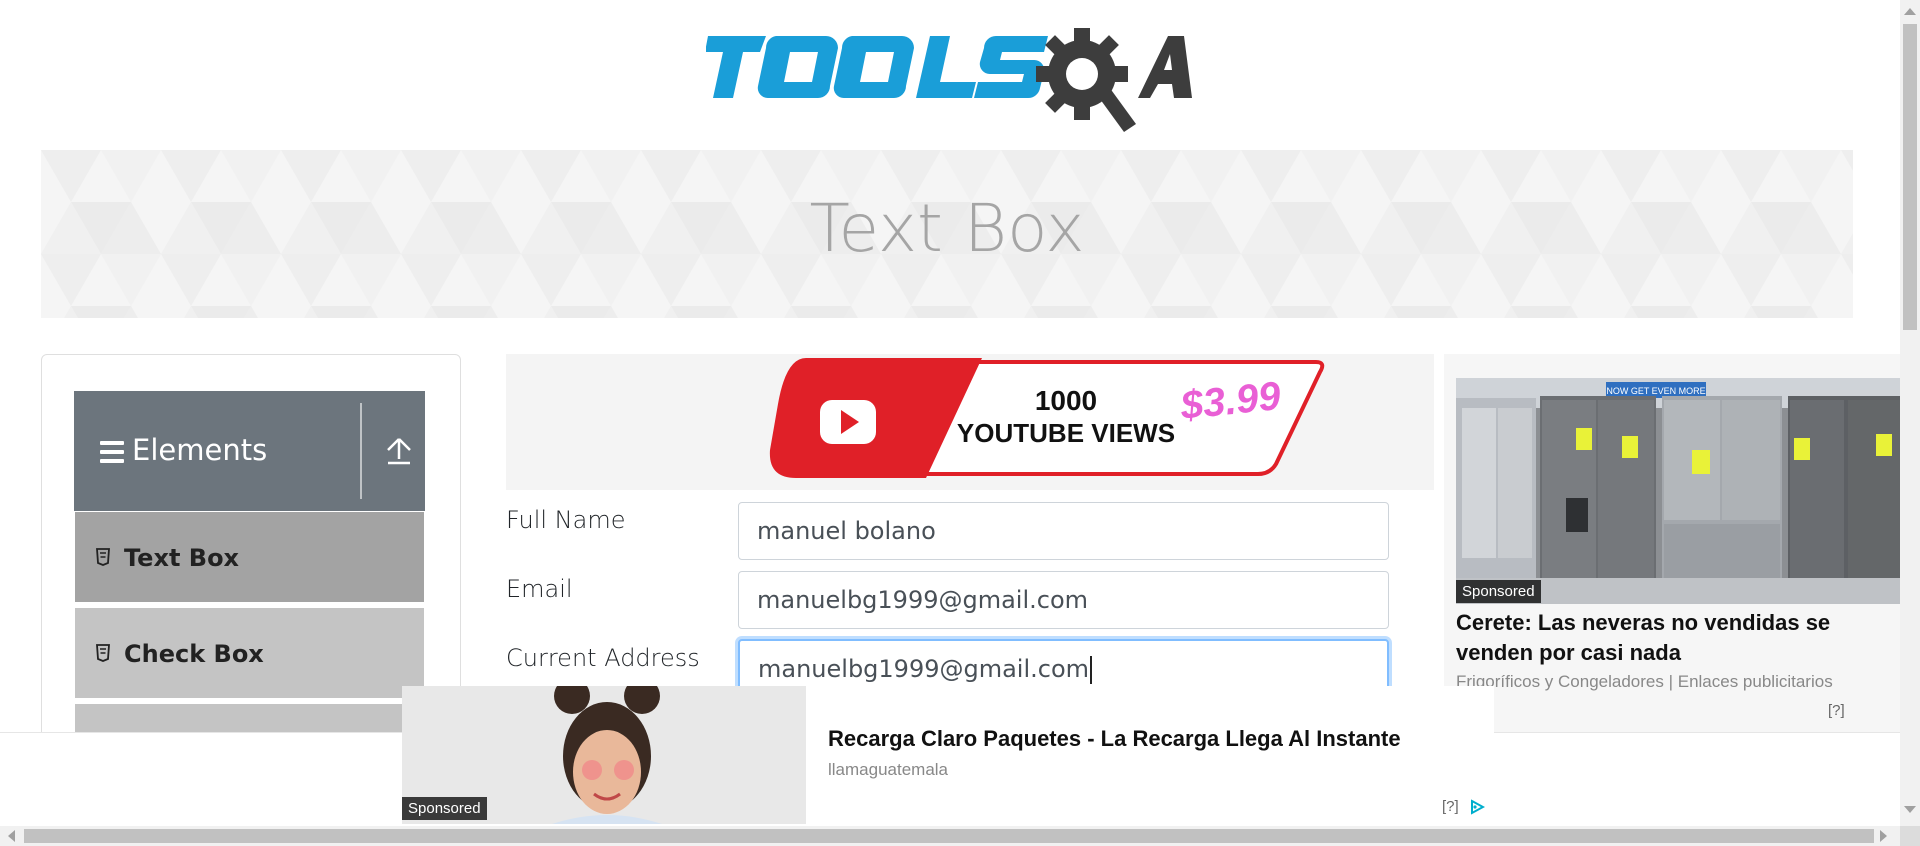  I want to click on scroll-right-arrow-icon, so click(1883, 836).